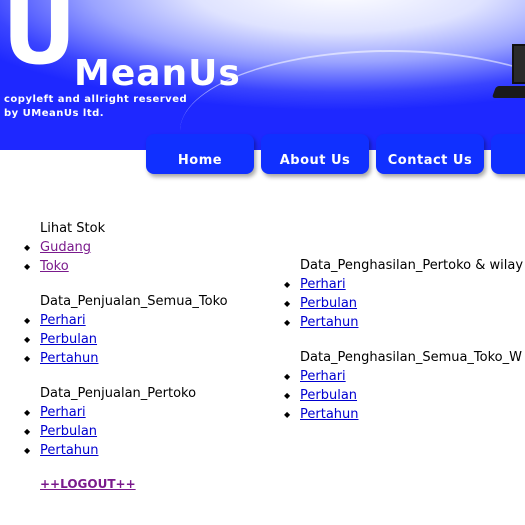 The image size is (525, 525). What do you see at coordinates (54, 113) in the screenshot?
I see `copyright-line-2: by UMeanUs ltd.` at bounding box center [54, 113].